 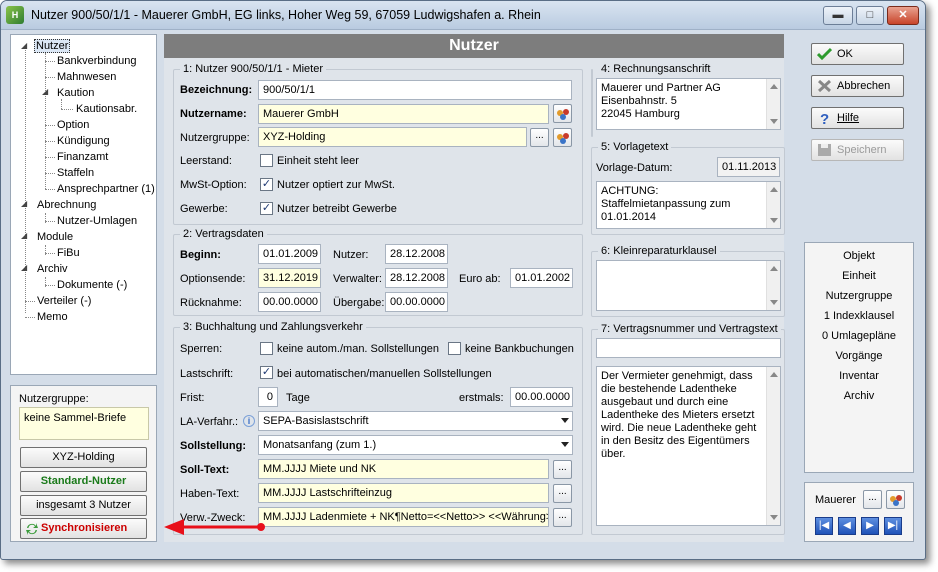 I want to click on tree-item-kuendigung: Kündigung, so click(x=83, y=141).